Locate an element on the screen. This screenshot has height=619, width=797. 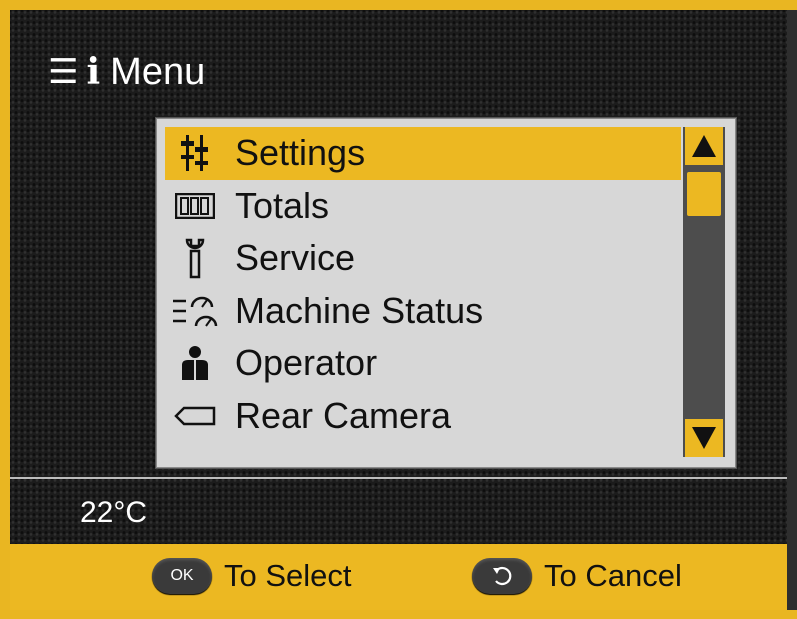
scroll-up-button is located at coordinates (704, 146).